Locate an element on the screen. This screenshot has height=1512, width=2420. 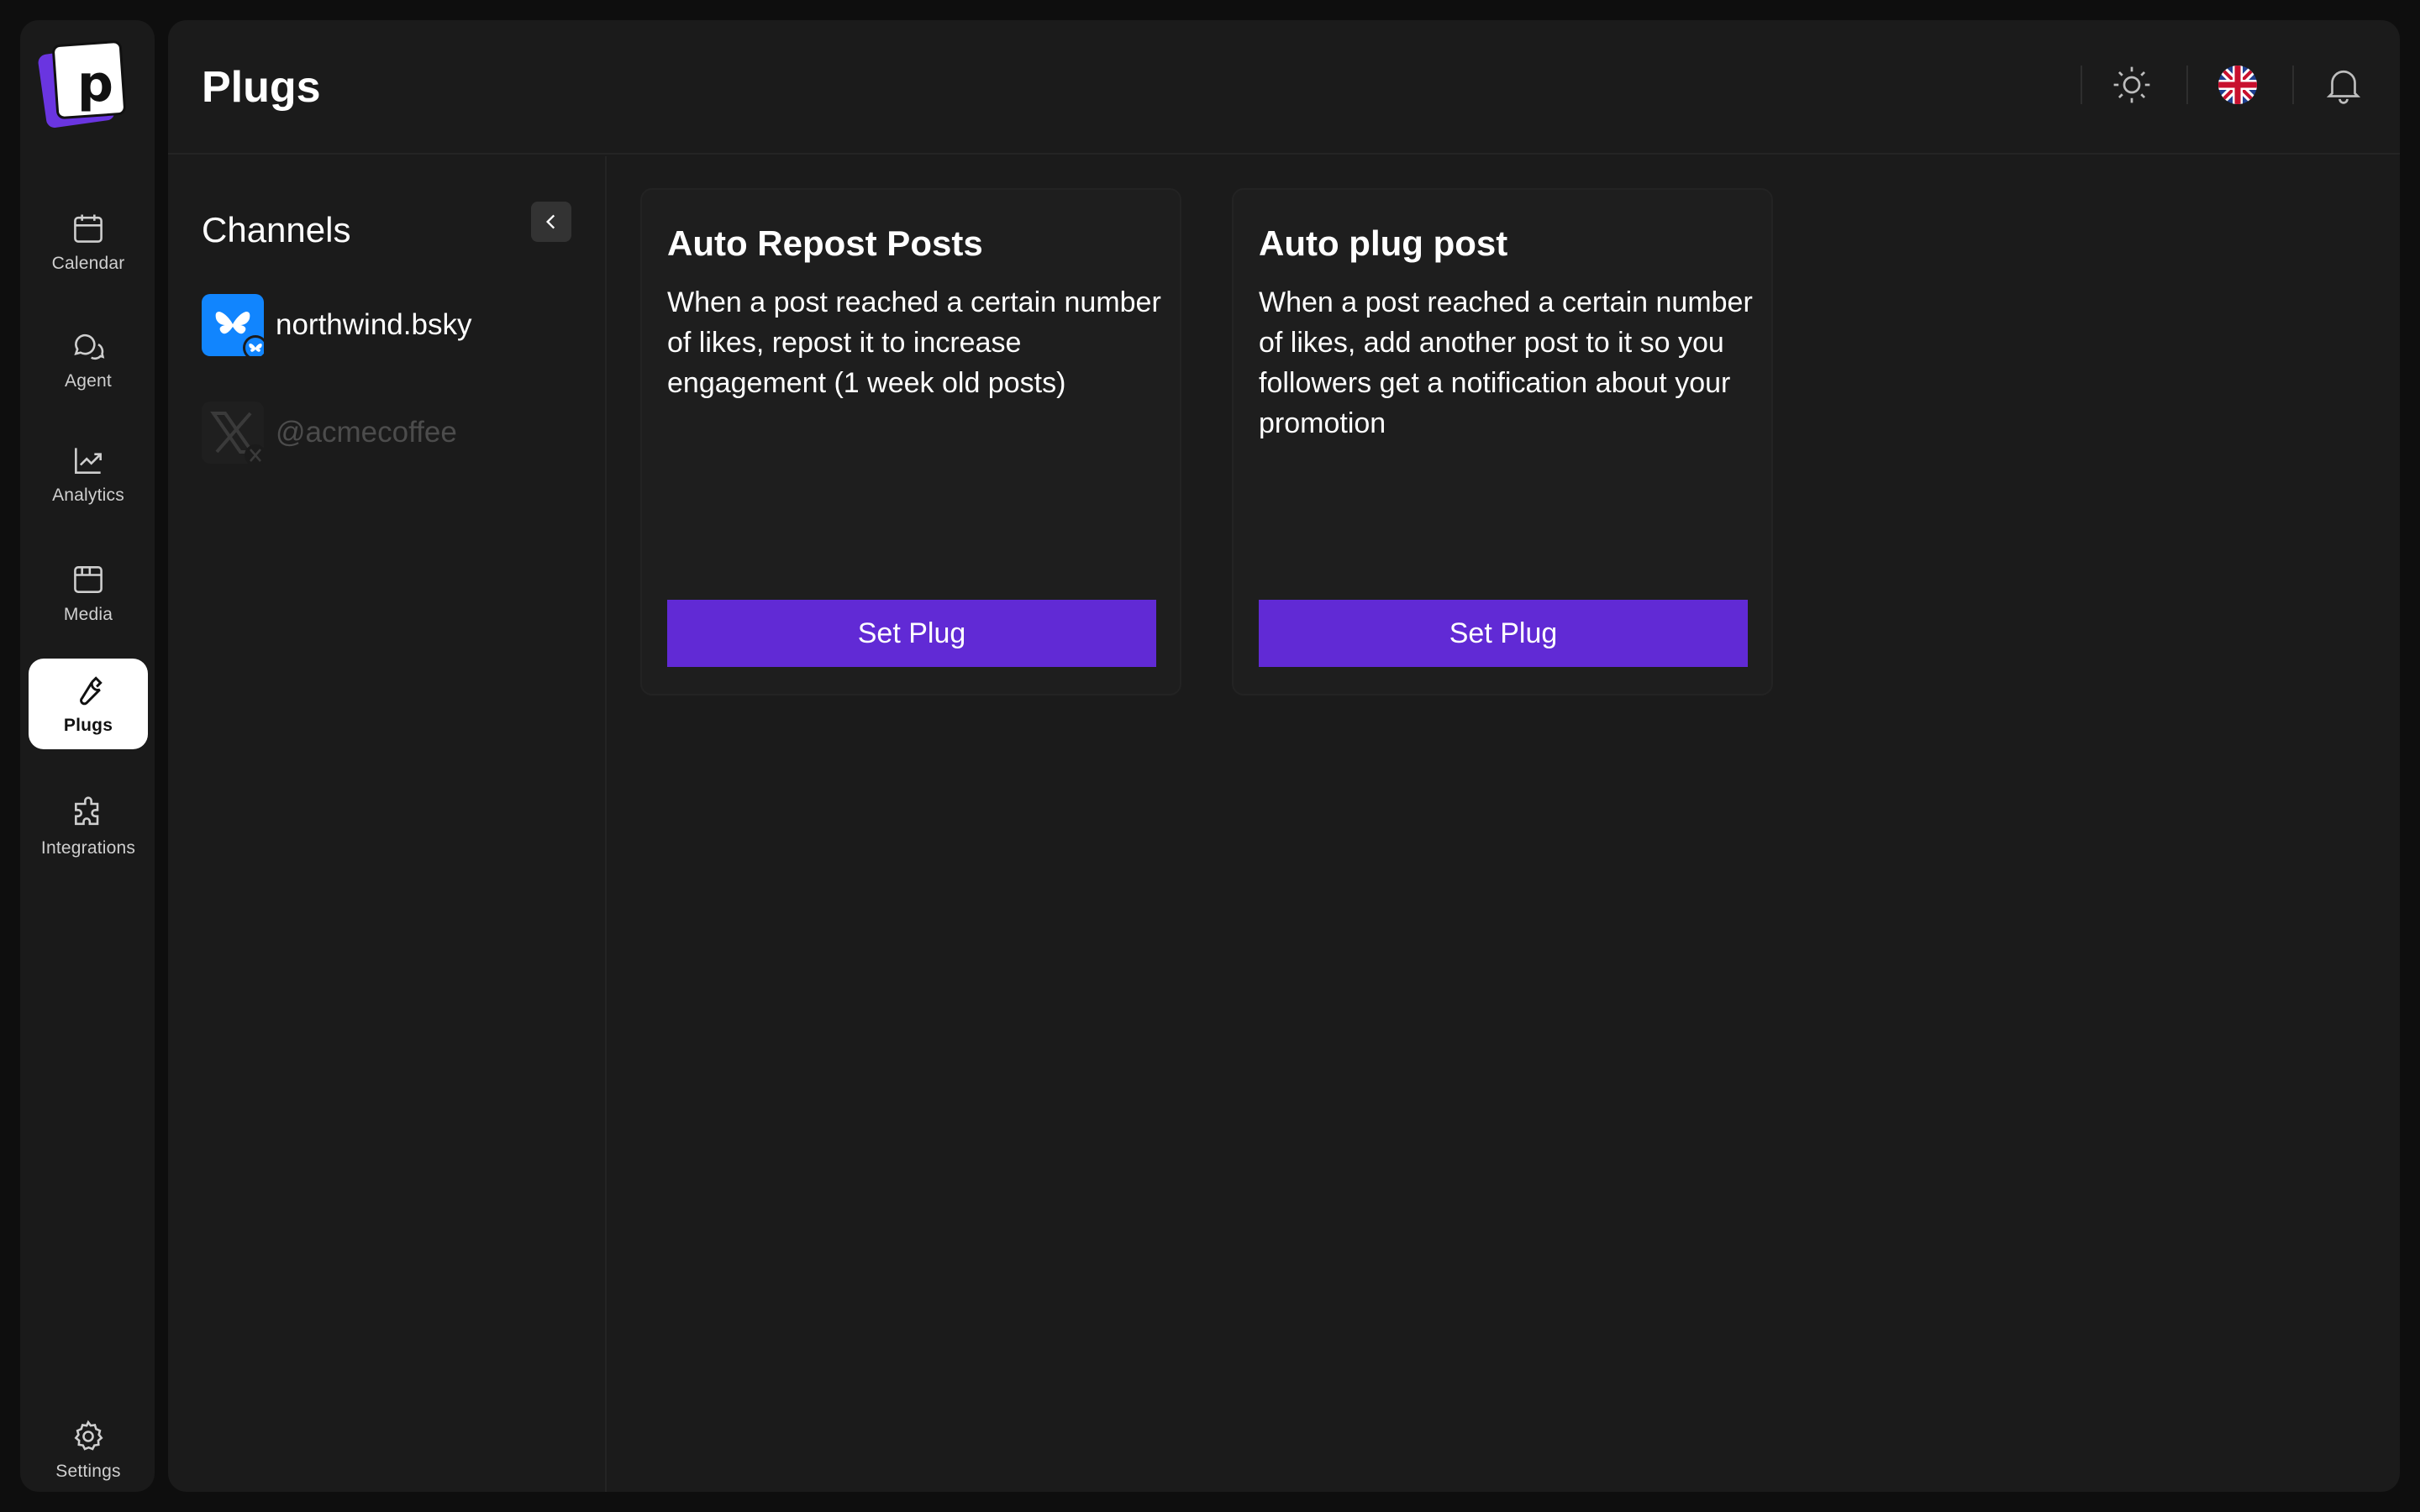
nav-item-agent: Agent is located at coordinates (88, 359).